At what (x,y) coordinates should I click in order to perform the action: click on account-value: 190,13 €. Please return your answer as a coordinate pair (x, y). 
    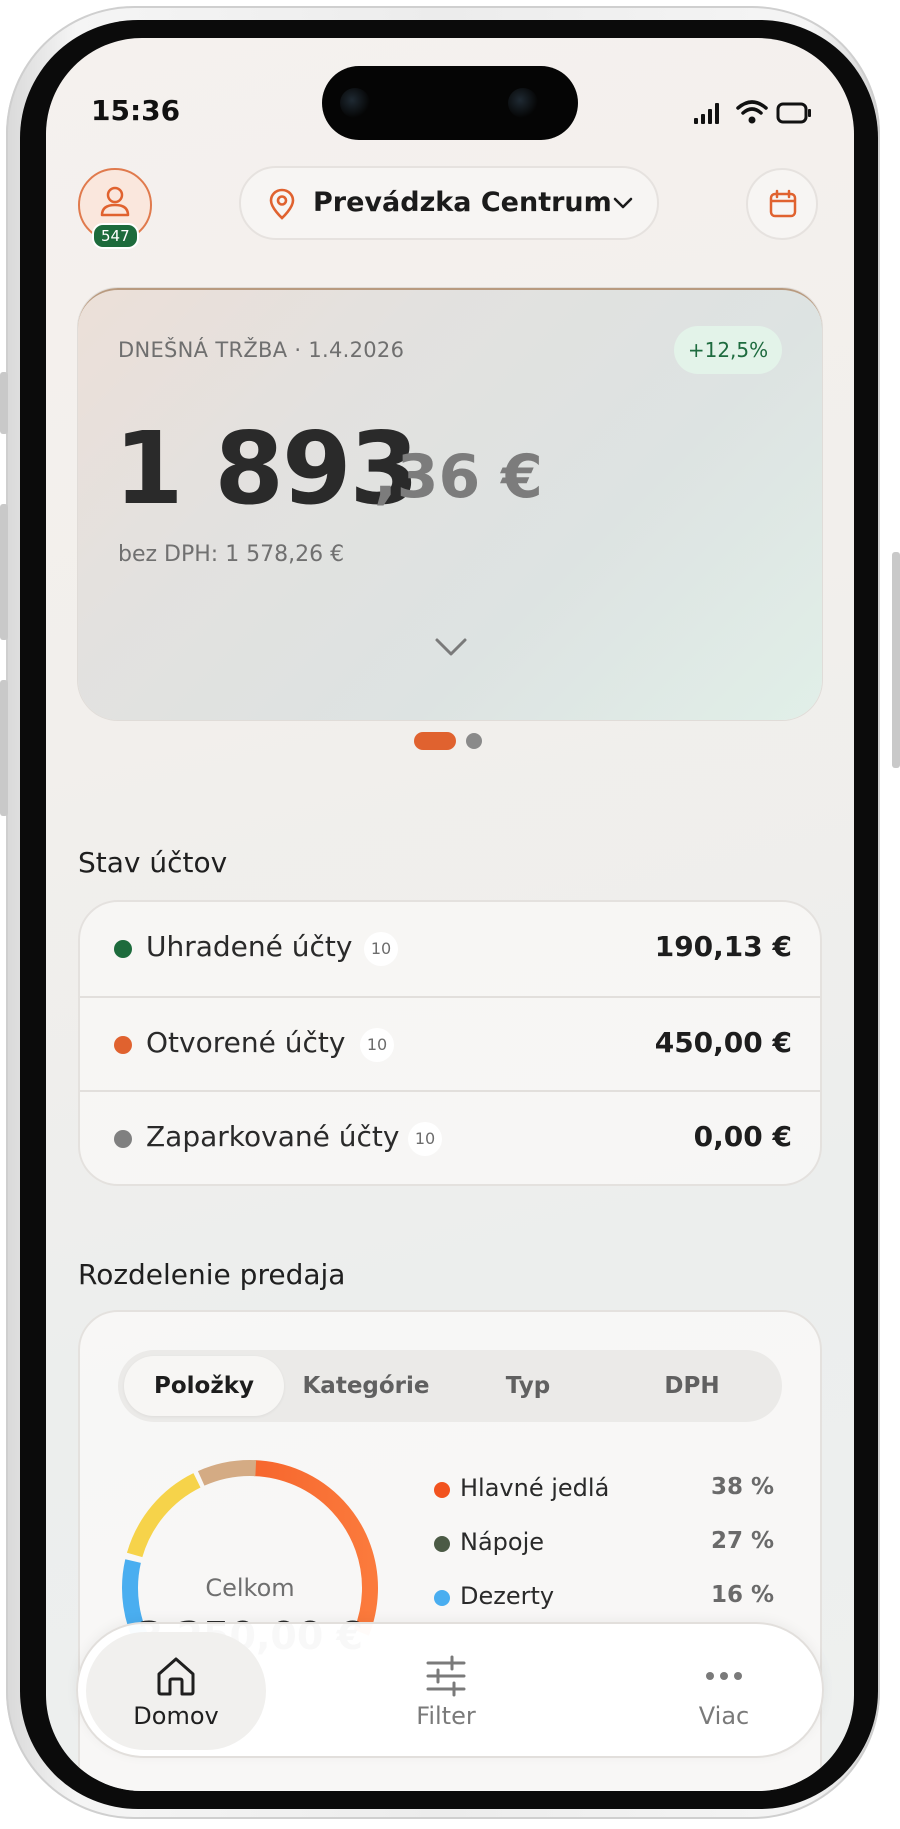
    Looking at the image, I should click on (723, 946).